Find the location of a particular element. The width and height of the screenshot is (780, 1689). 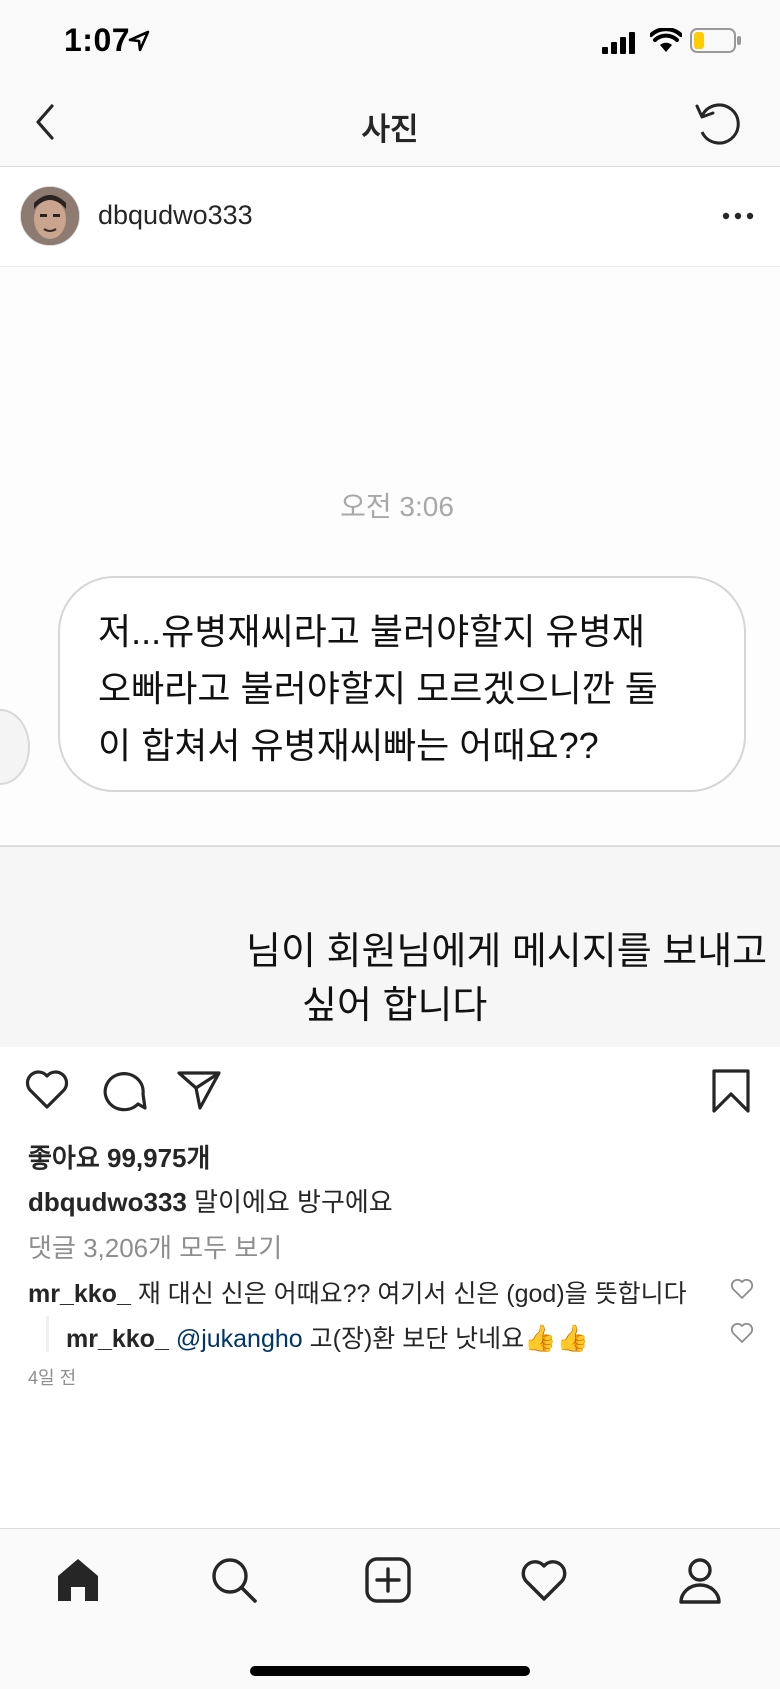

tab-bar is located at coordinates (390, 1608).